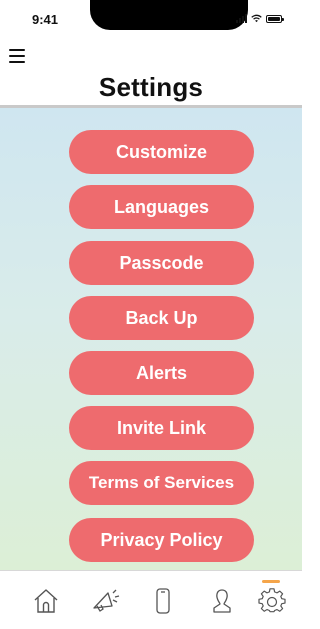 The image size is (320, 629). I want to click on status-bar: 9:41, so click(151, 18).